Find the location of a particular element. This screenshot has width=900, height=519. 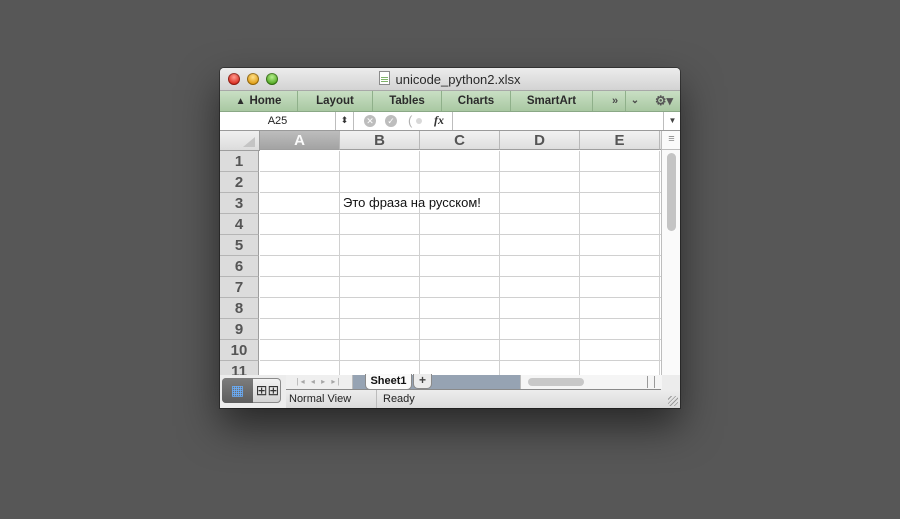

row-header-5: 5 is located at coordinates (239, 245).